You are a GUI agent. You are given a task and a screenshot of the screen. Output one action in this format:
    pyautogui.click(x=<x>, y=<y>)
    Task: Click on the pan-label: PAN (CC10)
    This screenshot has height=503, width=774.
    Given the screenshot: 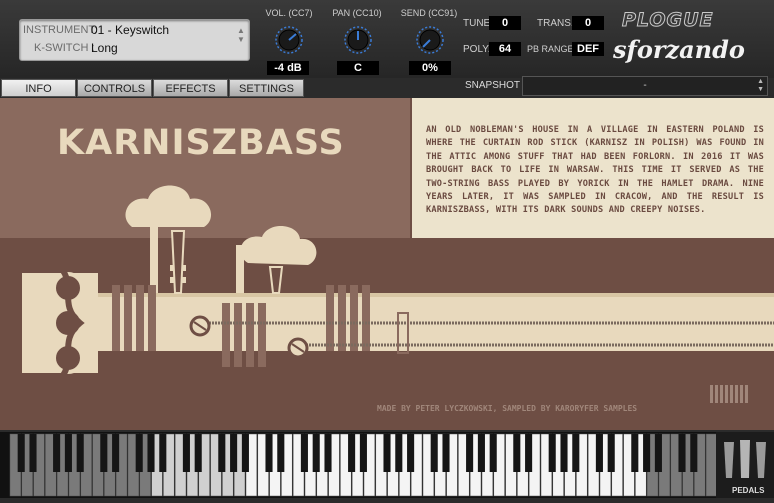 What is the action you would take?
    pyautogui.click(x=357, y=13)
    